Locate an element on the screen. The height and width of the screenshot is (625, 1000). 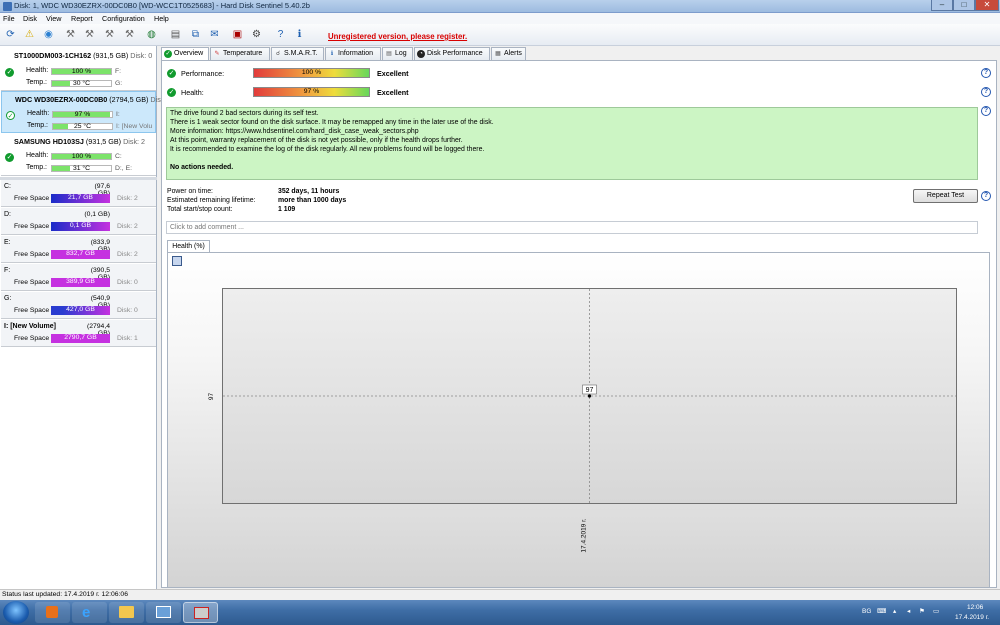
send-icon: ✉ is located at coordinates (214, 34).